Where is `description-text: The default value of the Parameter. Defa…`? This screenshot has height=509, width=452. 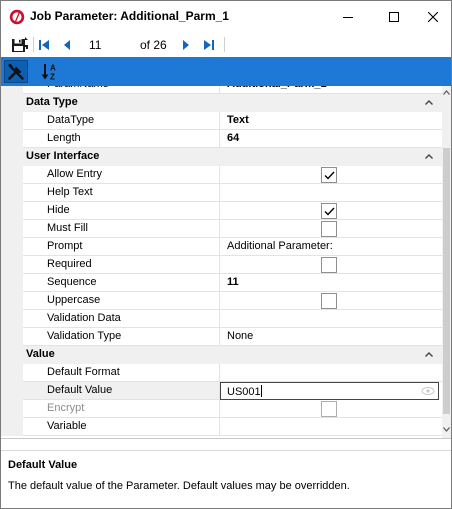
description-text: The default value of the Parameter. Defa… is located at coordinates (179, 486).